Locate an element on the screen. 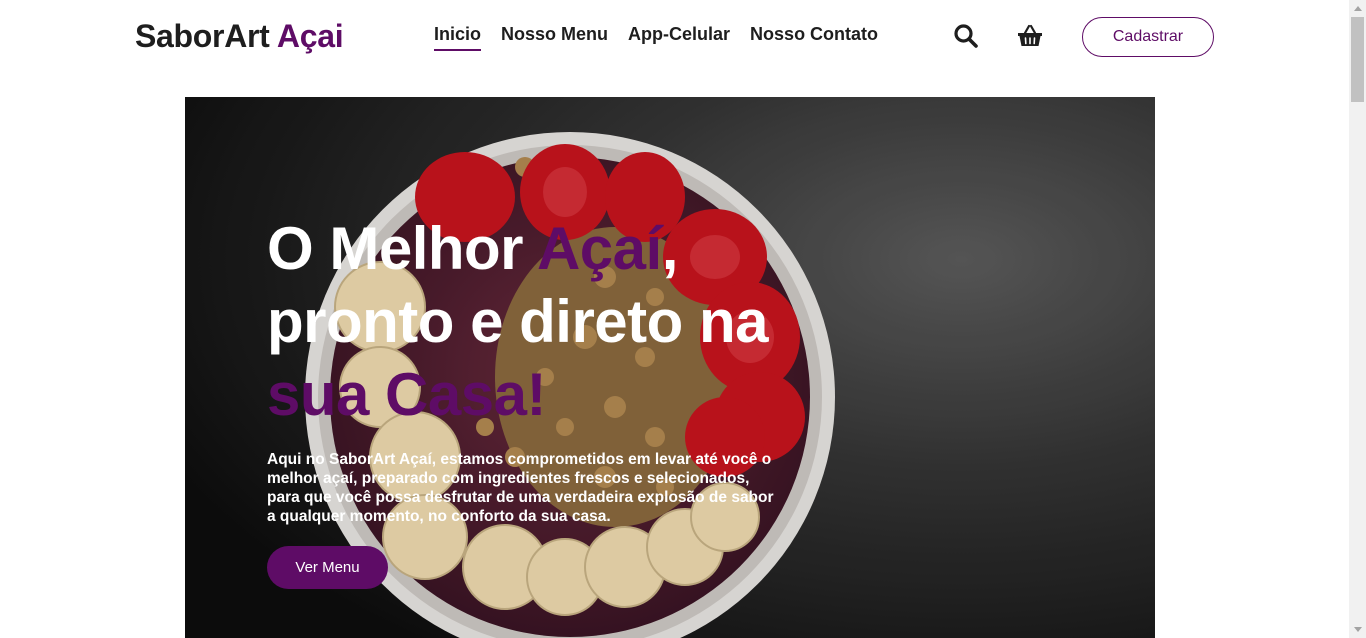 Image resolution: width=1366 pixels, height=638 pixels. cart-button is located at coordinates (1030, 36).